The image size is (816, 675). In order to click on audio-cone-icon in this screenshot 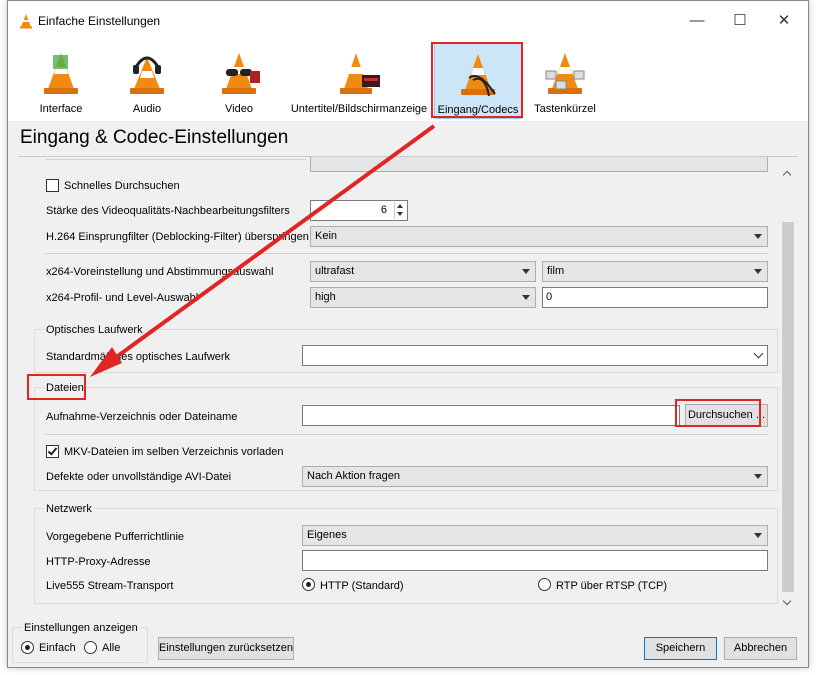, I will do `click(147, 75)`.